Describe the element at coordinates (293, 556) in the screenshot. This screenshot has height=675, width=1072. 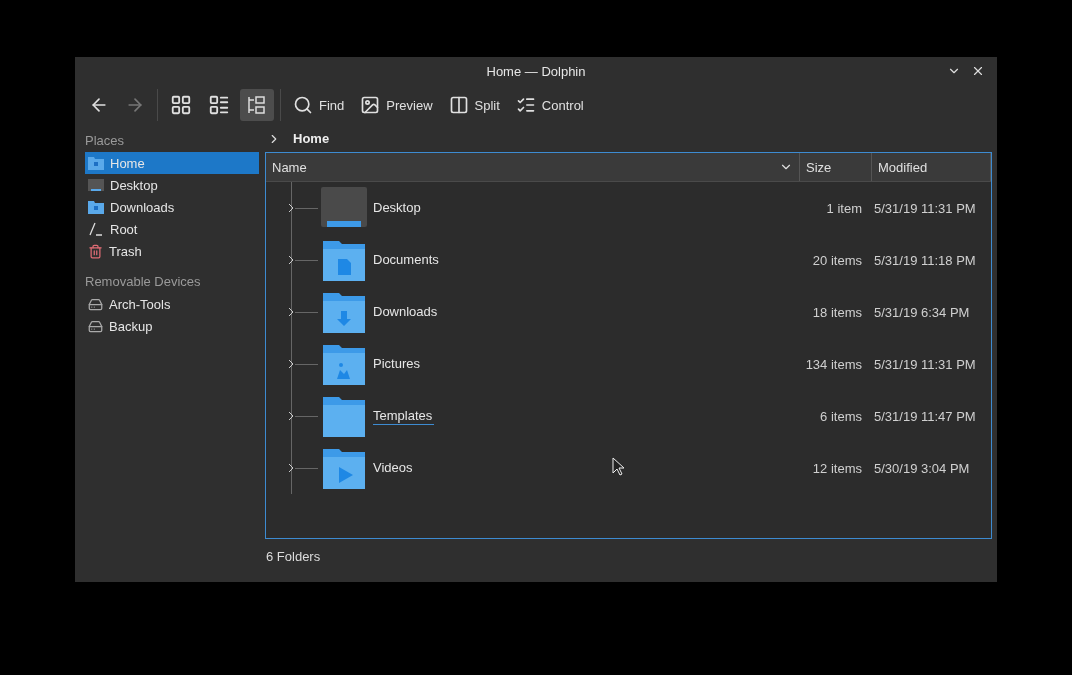
I see `status-text: 6 Folders` at that location.